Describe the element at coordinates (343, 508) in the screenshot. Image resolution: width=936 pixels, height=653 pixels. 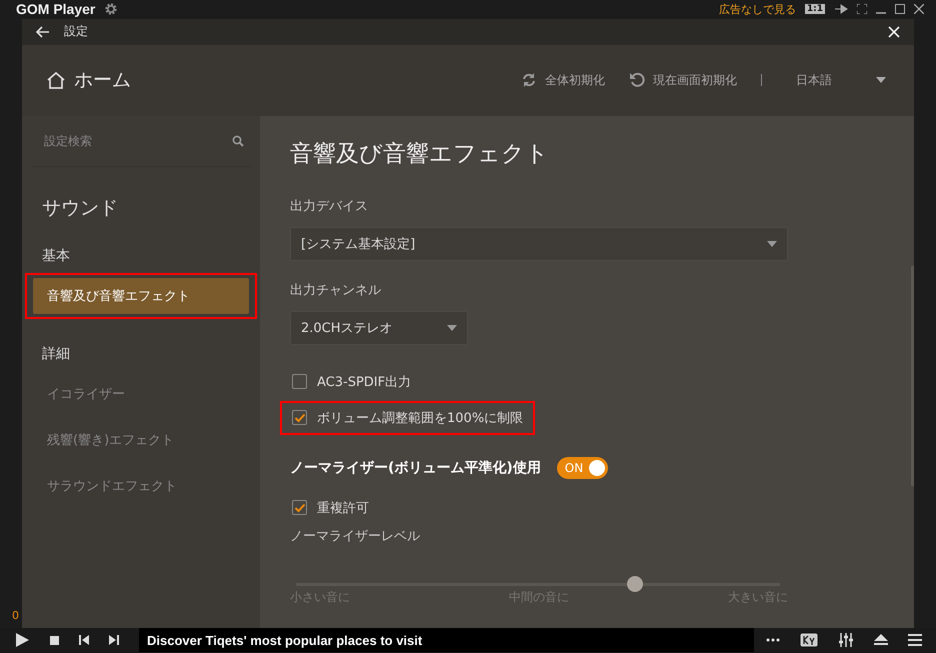
I see `checkbox-label: 重複許可` at that location.